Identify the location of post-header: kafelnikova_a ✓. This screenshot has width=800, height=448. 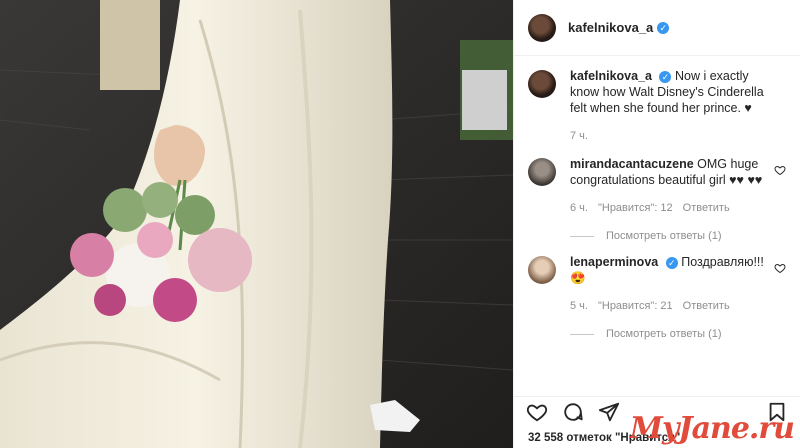
(657, 28).